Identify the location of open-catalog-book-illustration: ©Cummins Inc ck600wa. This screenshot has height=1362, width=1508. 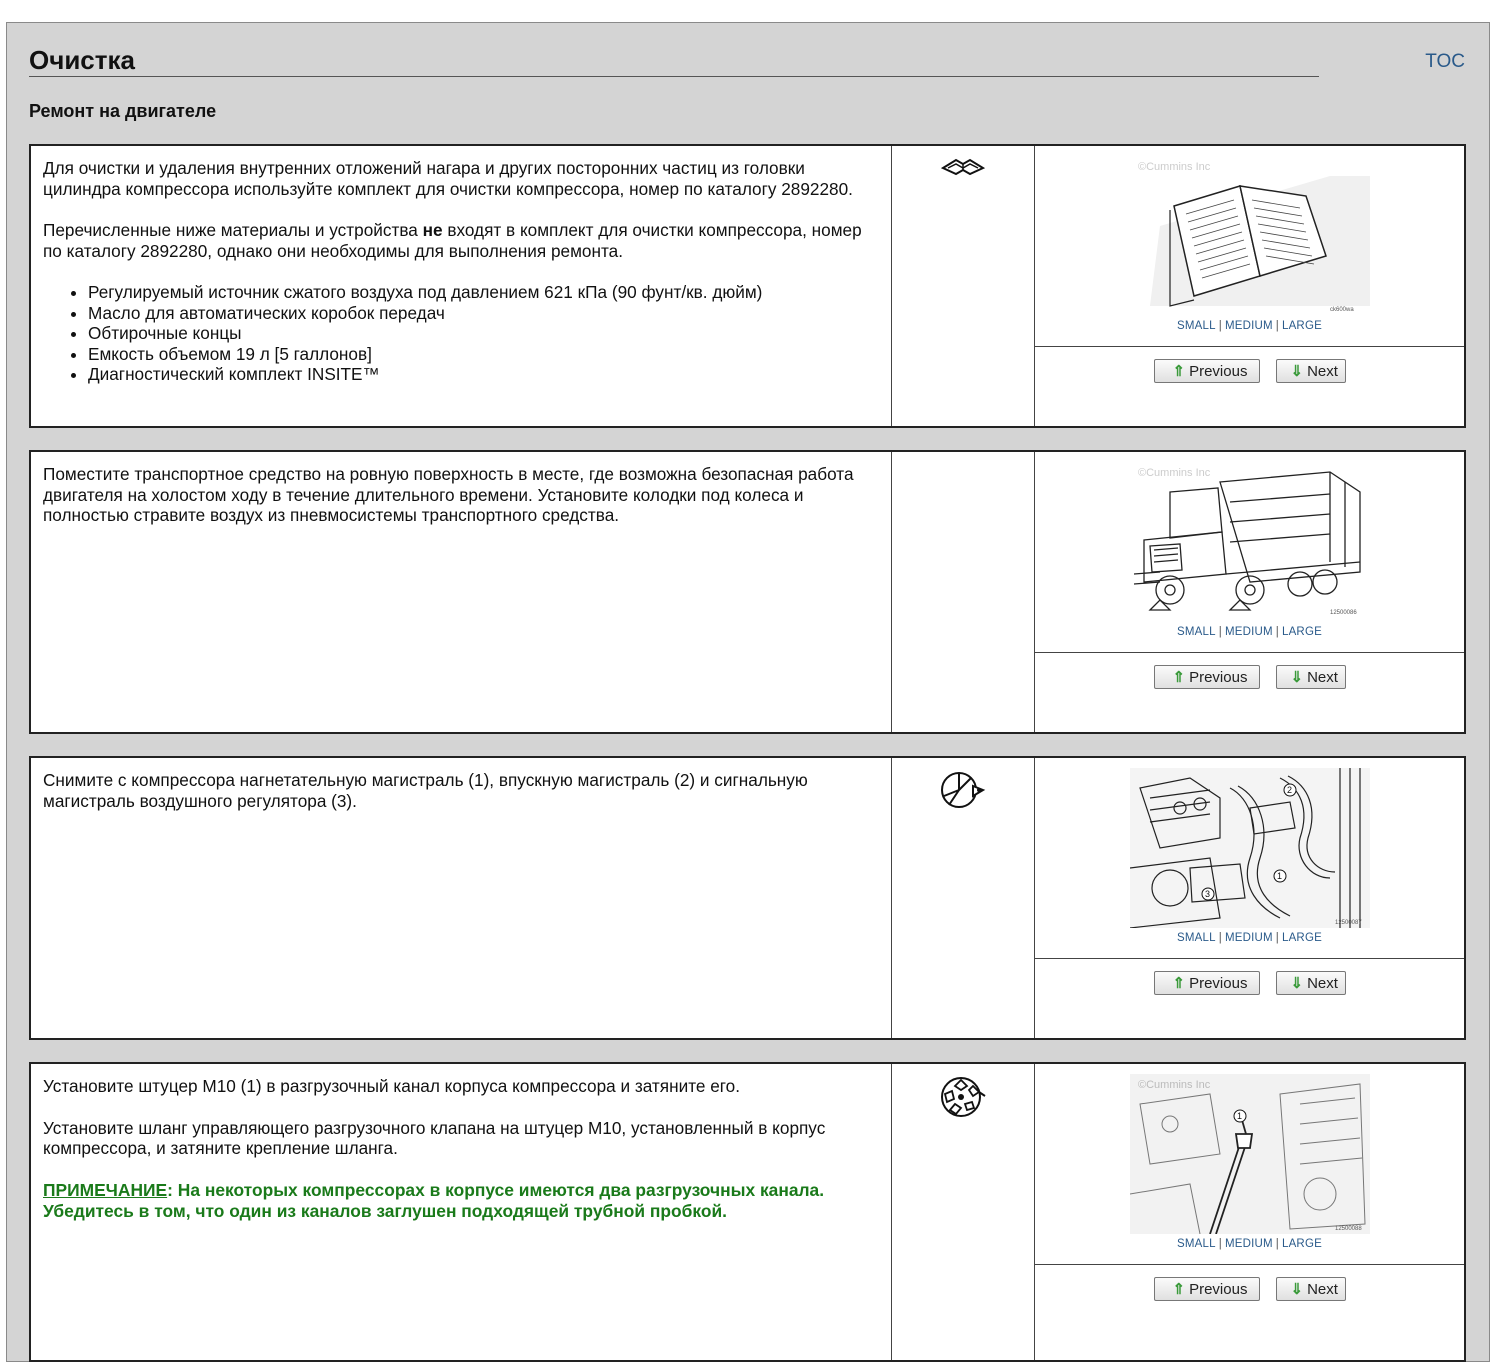
(1250, 236).